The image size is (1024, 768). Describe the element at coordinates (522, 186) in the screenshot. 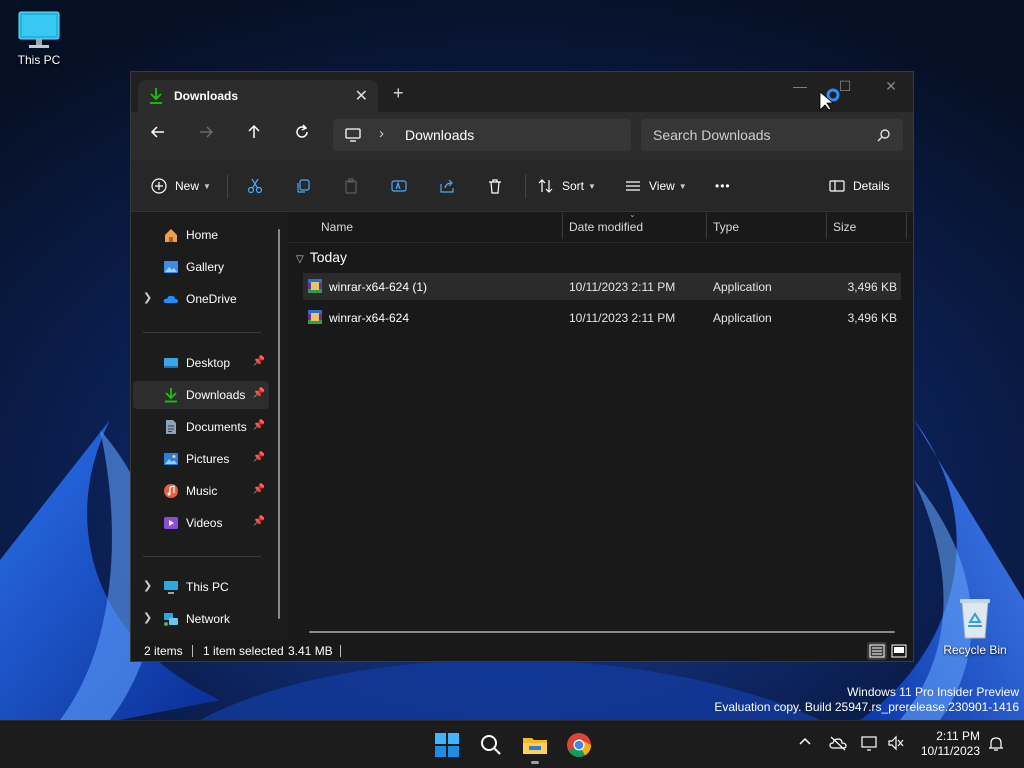

I see `command-bar: New ▼ Sort ▼ View ▼ ••• Details` at that location.